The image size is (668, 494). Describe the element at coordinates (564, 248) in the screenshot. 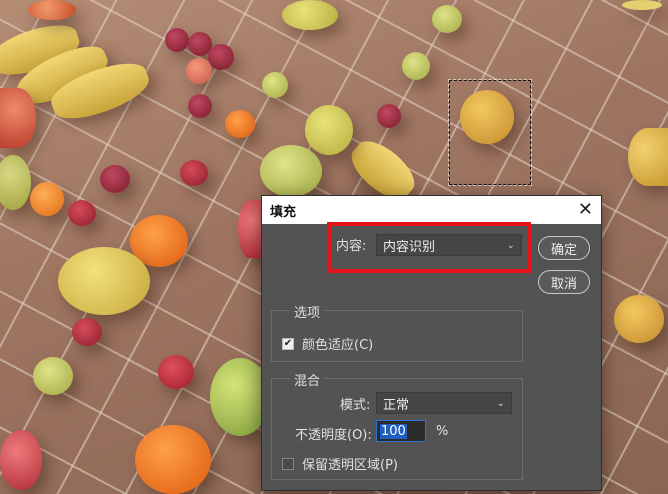

I see `ok-button: 确定` at that location.